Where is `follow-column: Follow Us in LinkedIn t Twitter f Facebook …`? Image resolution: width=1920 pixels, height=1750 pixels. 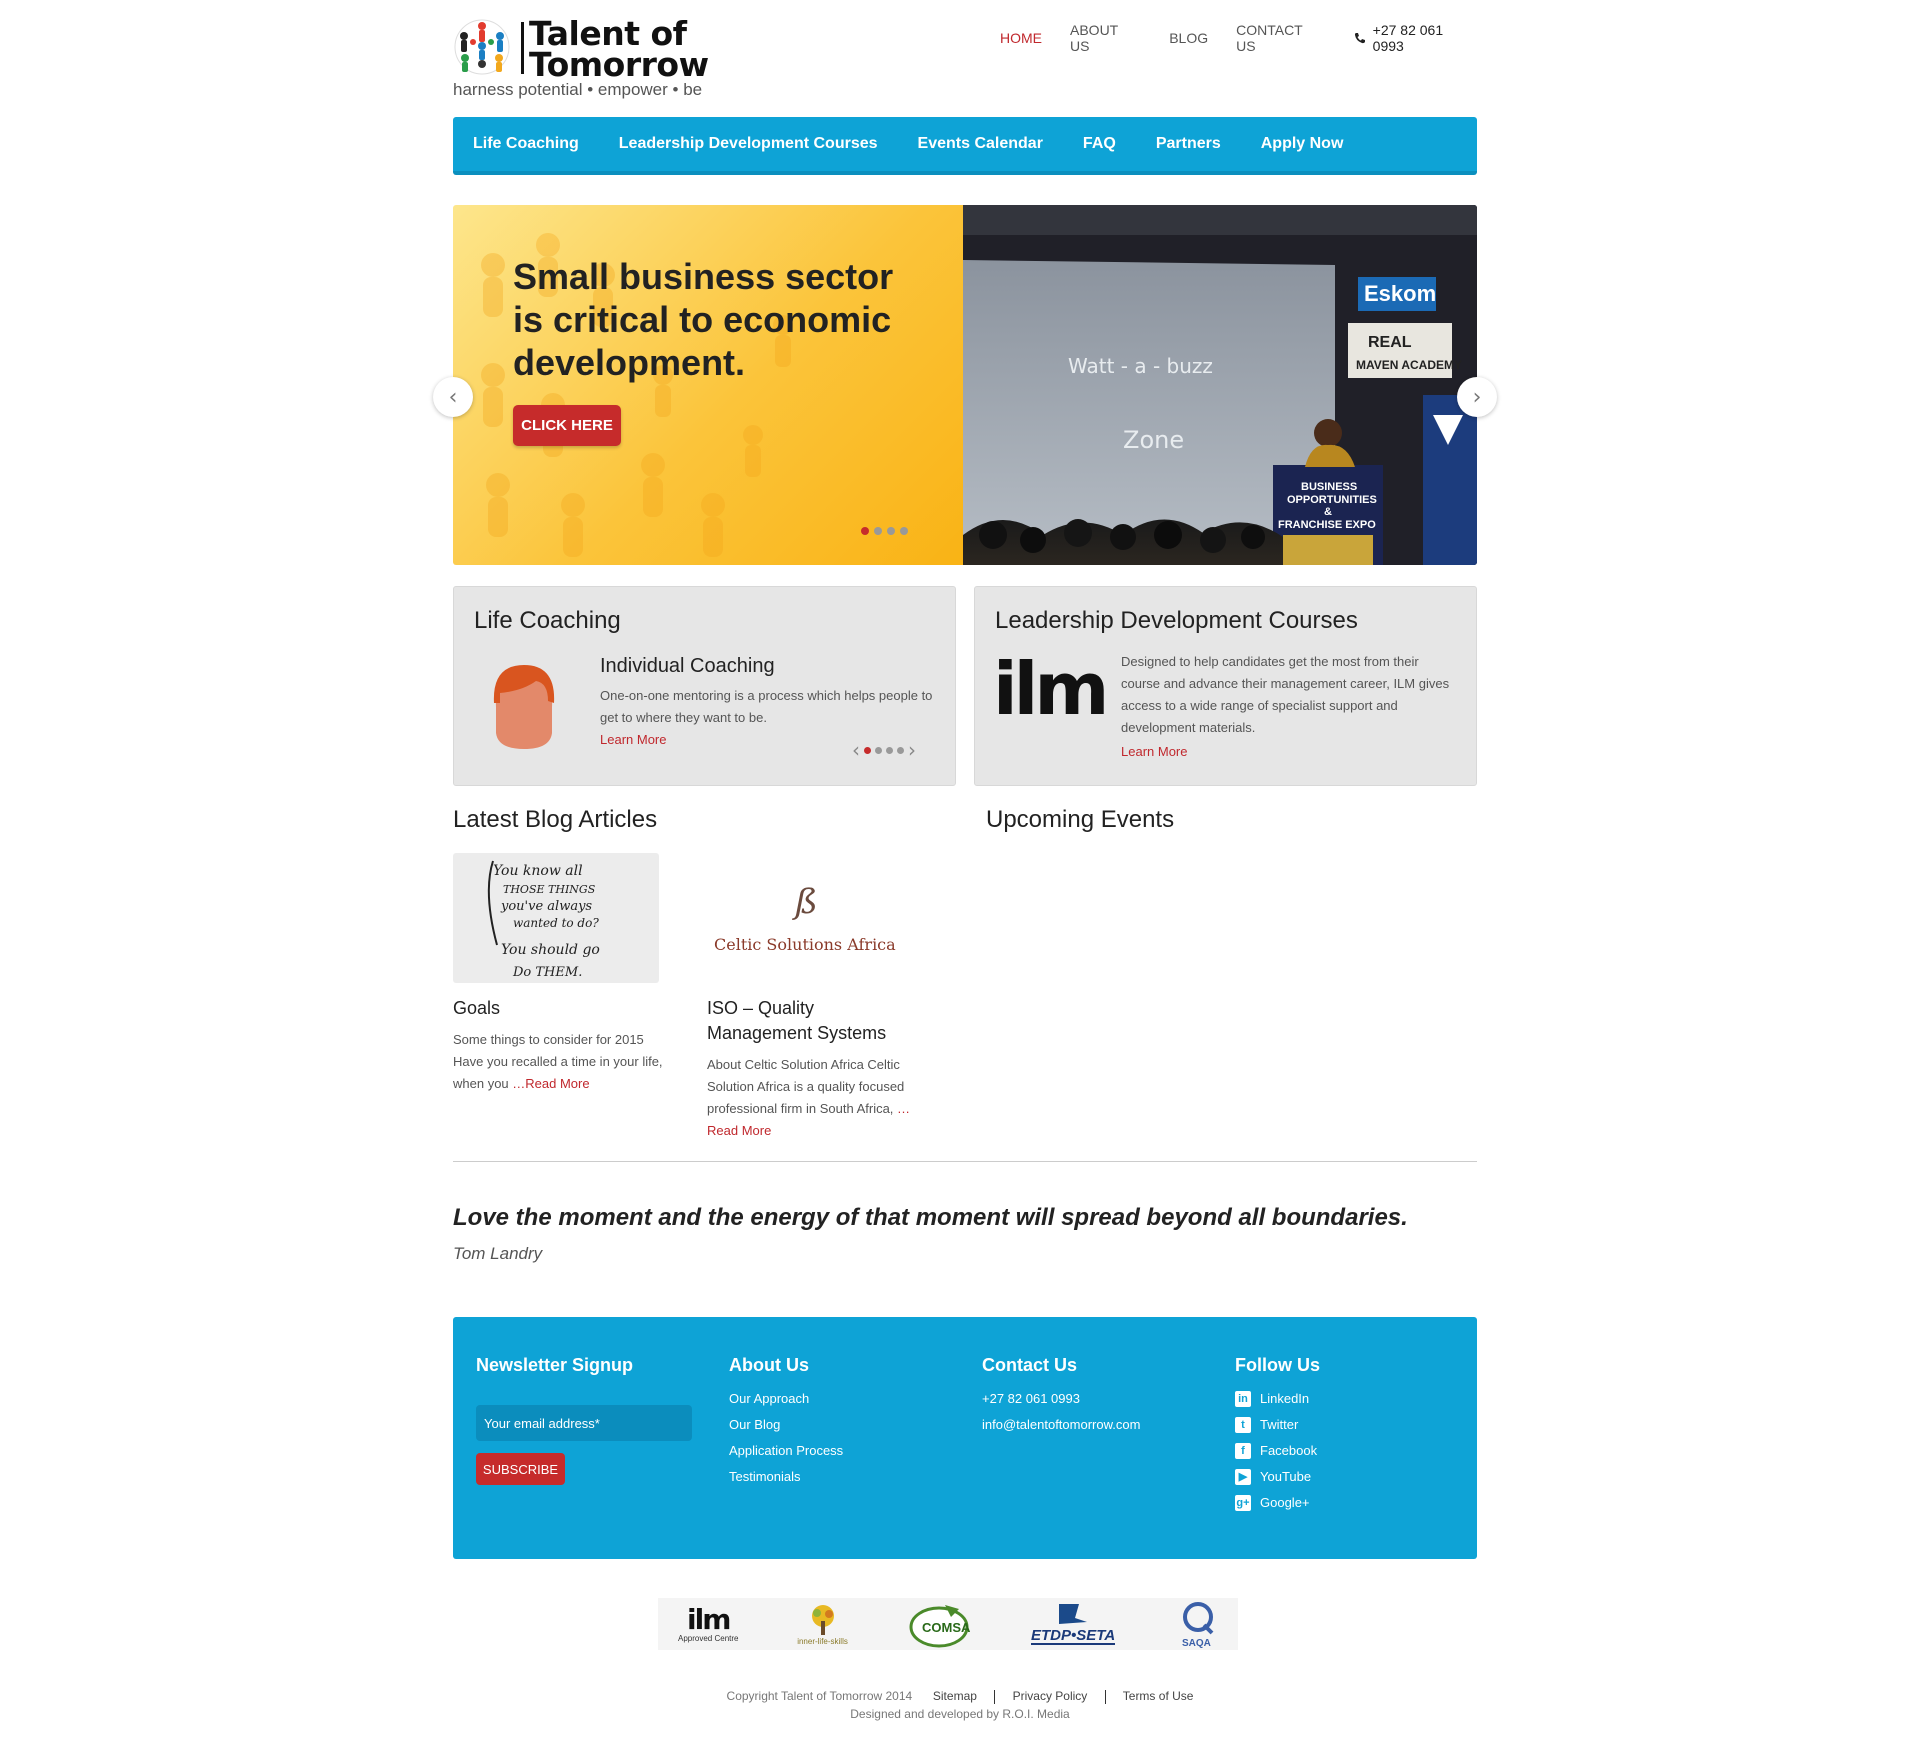
follow-column: Follow Us in LinkedIn t Twitter f Facebook … is located at coordinates (1277, 1435).